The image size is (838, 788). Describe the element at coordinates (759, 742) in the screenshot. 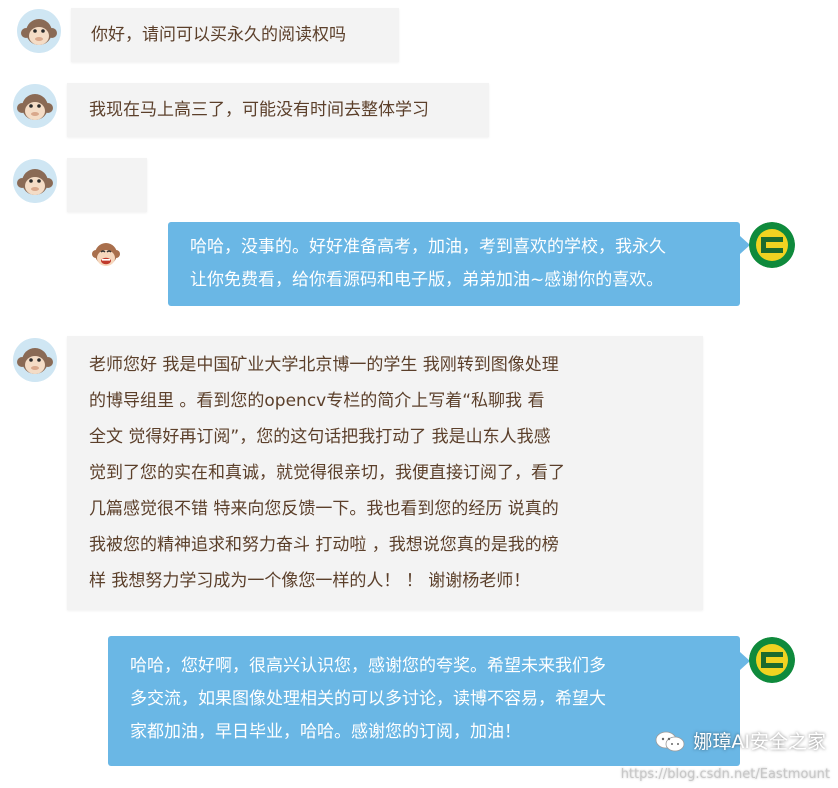

I see `watermark-account-name: 娜璋AI安全之家` at that location.